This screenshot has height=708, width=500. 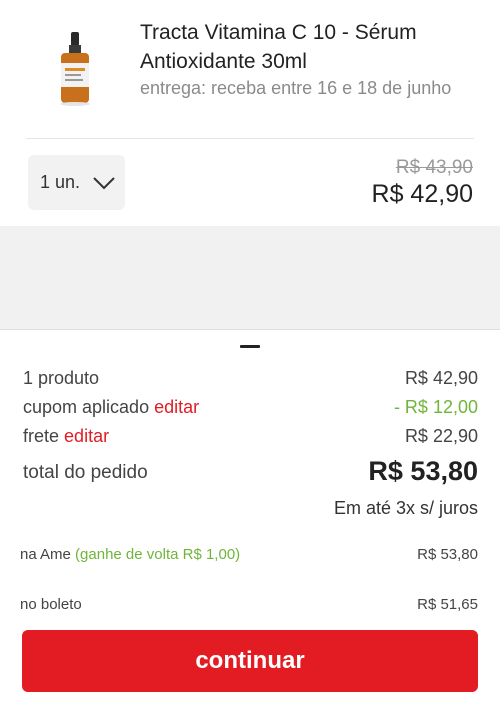 I want to click on products-subtotal: R$ 42,90, so click(x=441, y=378).